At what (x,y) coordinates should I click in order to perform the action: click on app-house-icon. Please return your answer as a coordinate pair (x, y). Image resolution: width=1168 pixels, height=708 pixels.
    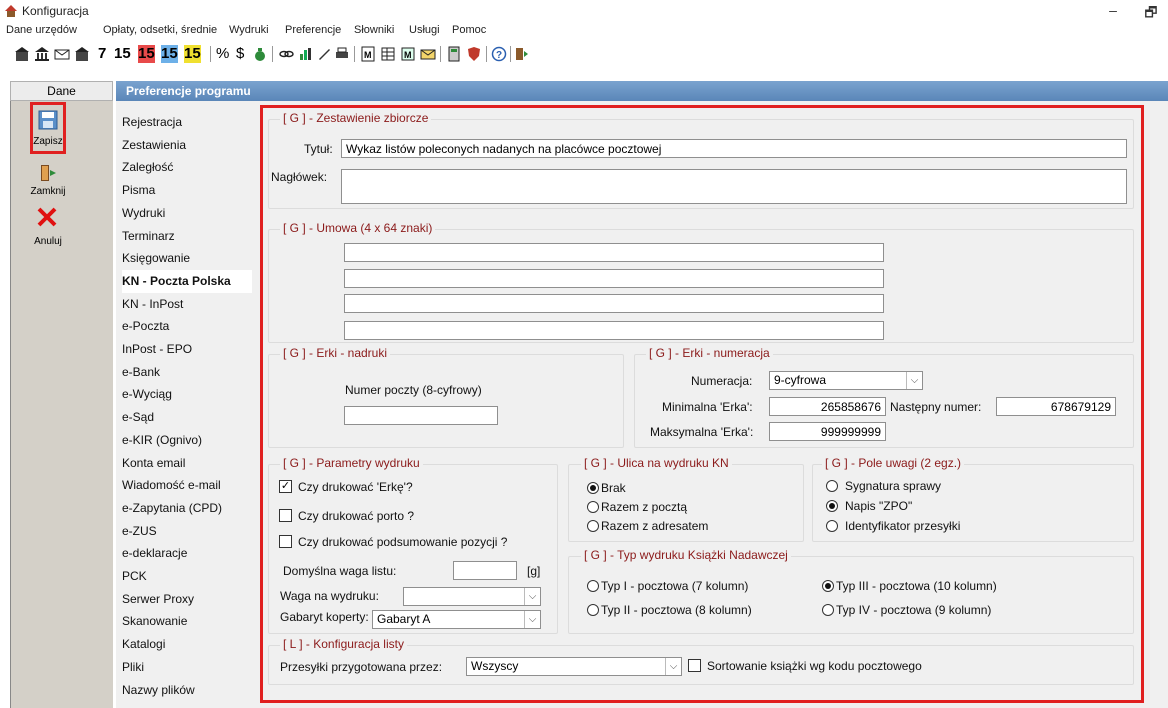
    Looking at the image, I should click on (11, 11).